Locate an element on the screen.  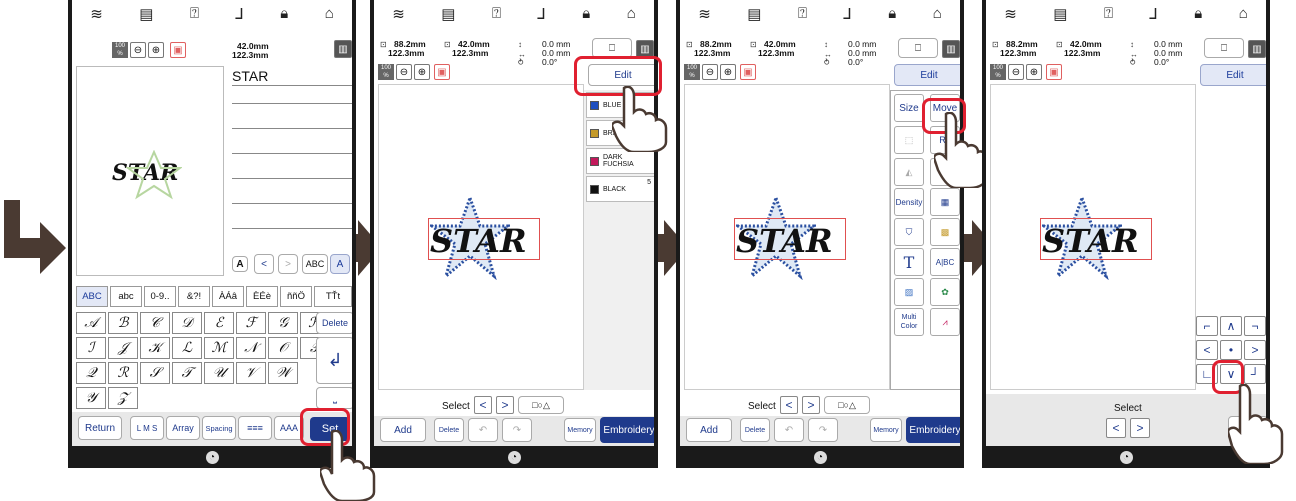
flip-button: ⬚ is located at coordinates (909, 140).